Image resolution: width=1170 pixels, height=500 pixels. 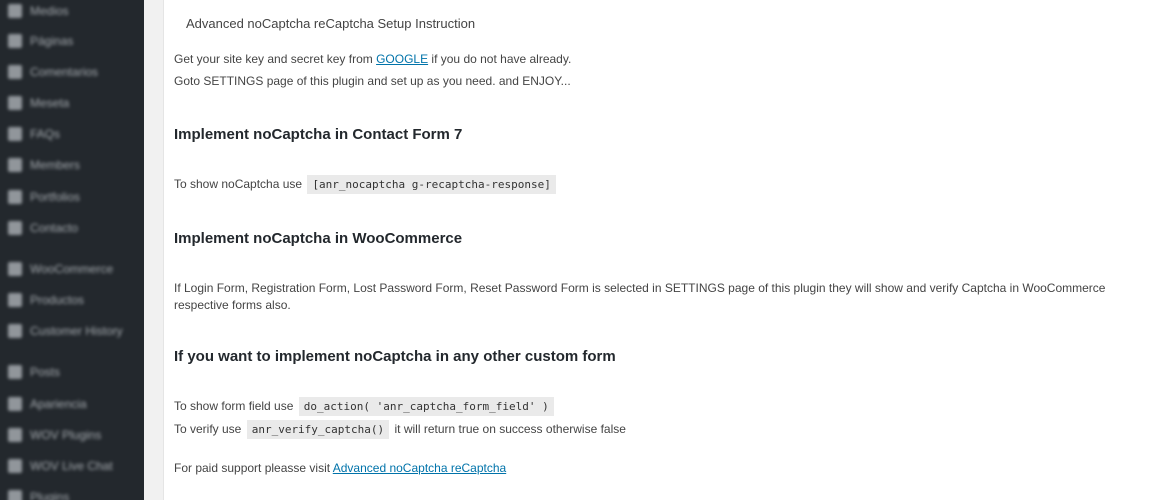 I want to click on custom-verify-code: anr_verify_captcha(), so click(x=318, y=429).